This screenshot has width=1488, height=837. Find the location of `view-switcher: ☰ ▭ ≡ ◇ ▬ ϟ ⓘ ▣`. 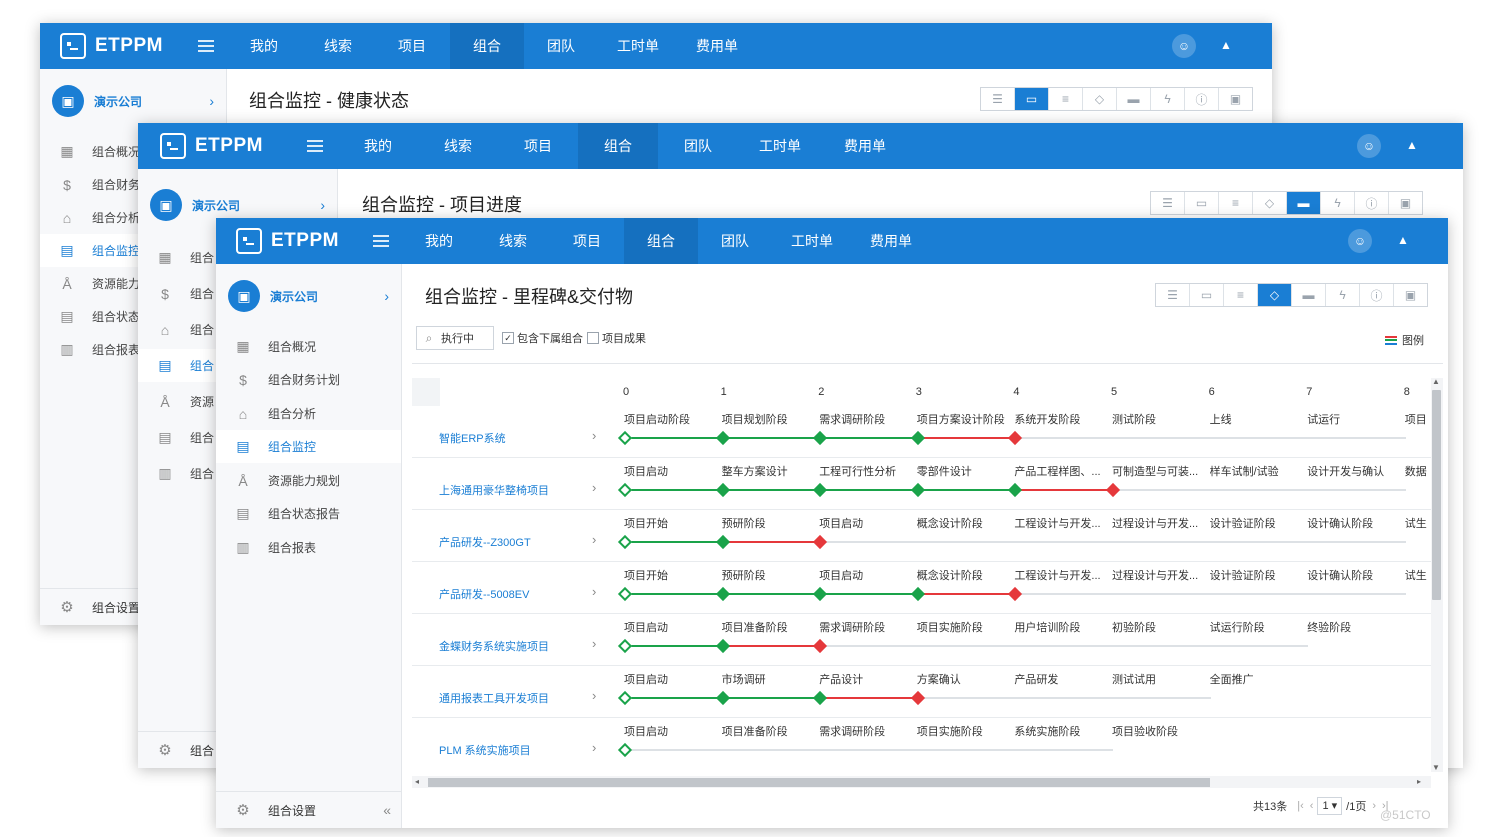

view-switcher: ☰ ▭ ≡ ◇ ▬ ϟ ⓘ ▣ is located at coordinates (1291, 295).